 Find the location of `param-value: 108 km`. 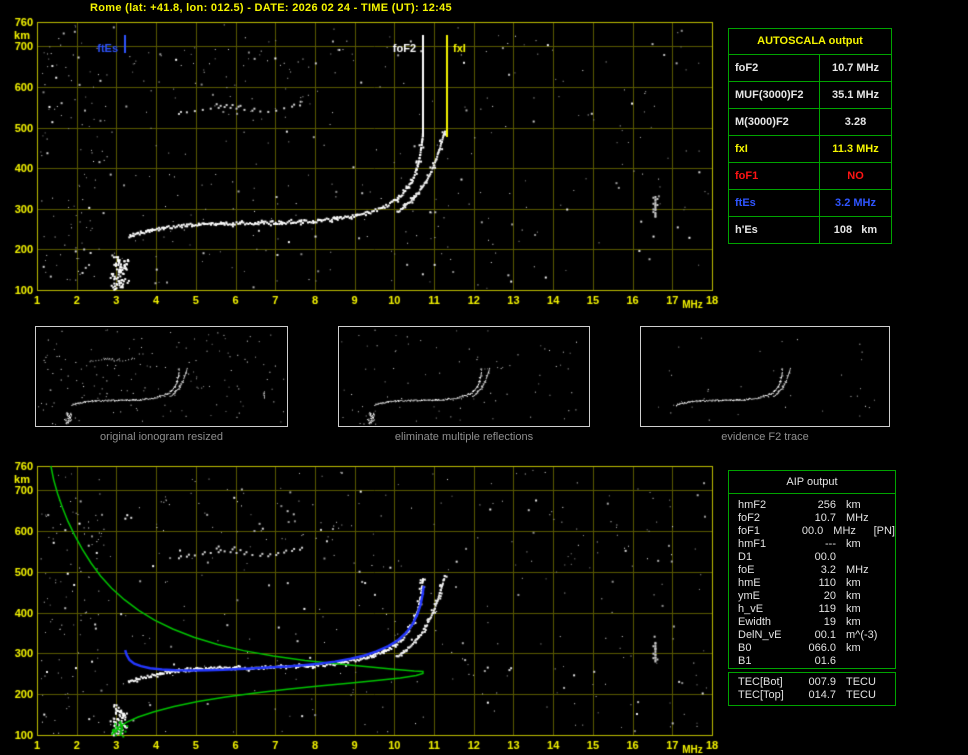

param-value: 108 km is located at coordinates (855, 230).